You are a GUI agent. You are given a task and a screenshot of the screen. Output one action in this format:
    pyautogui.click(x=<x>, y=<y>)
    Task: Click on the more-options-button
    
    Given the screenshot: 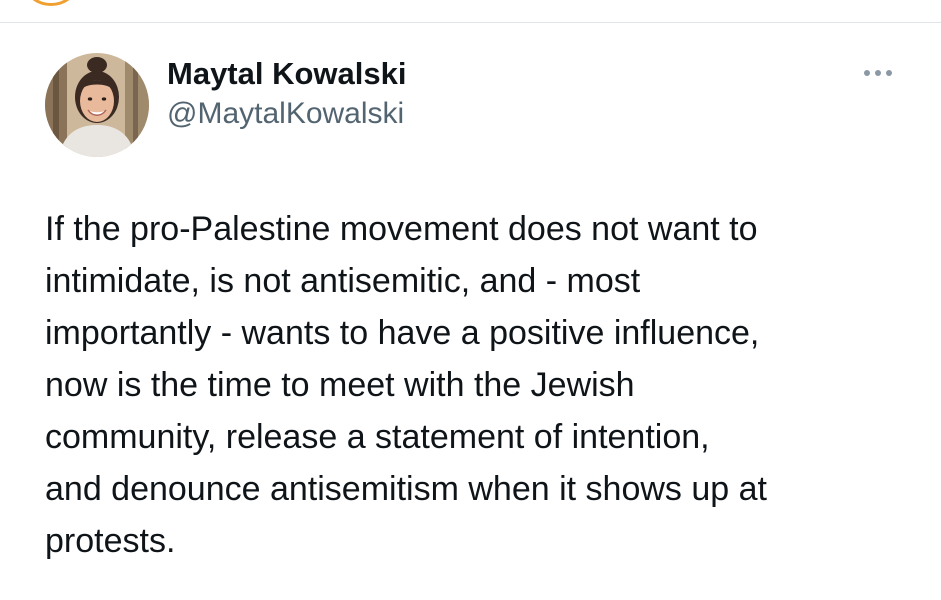 What is the action you would take?
    pyautogui.click(x=878, y=73)
    